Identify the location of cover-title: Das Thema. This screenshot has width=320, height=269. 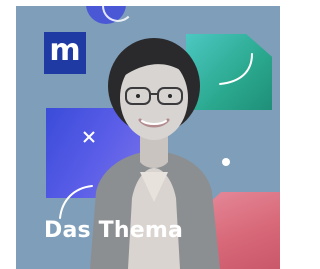
(114, 230).